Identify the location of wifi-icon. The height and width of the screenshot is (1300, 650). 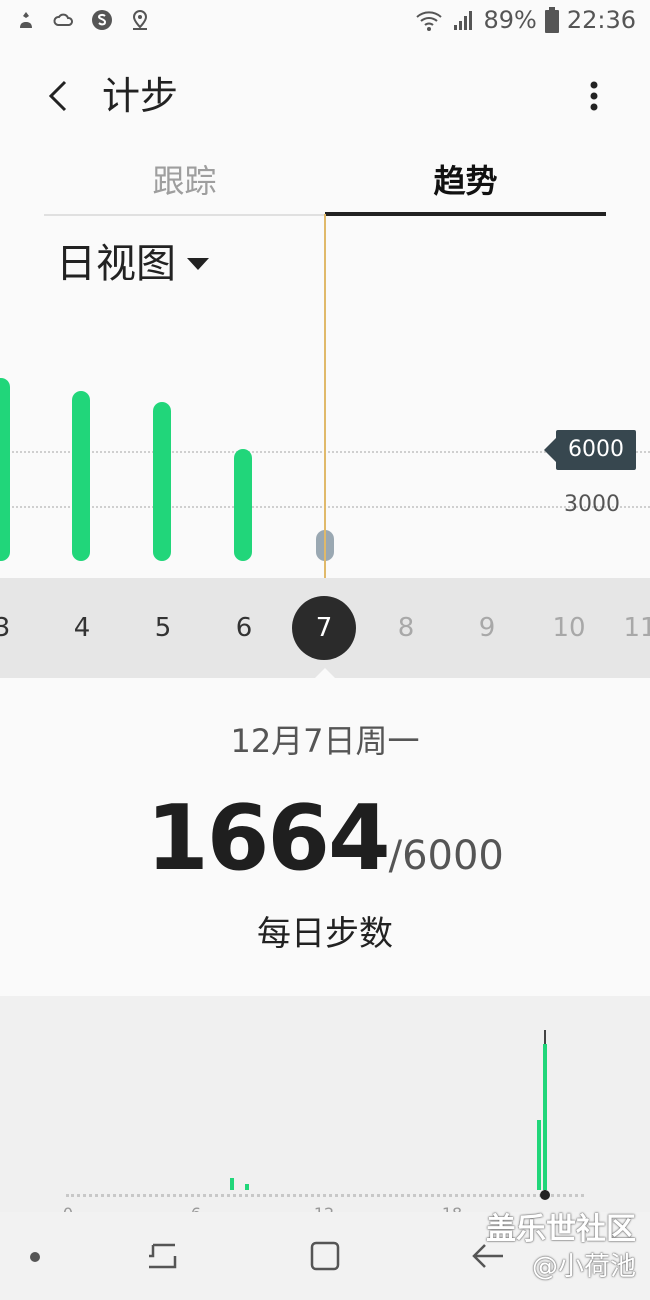
(429, 21).